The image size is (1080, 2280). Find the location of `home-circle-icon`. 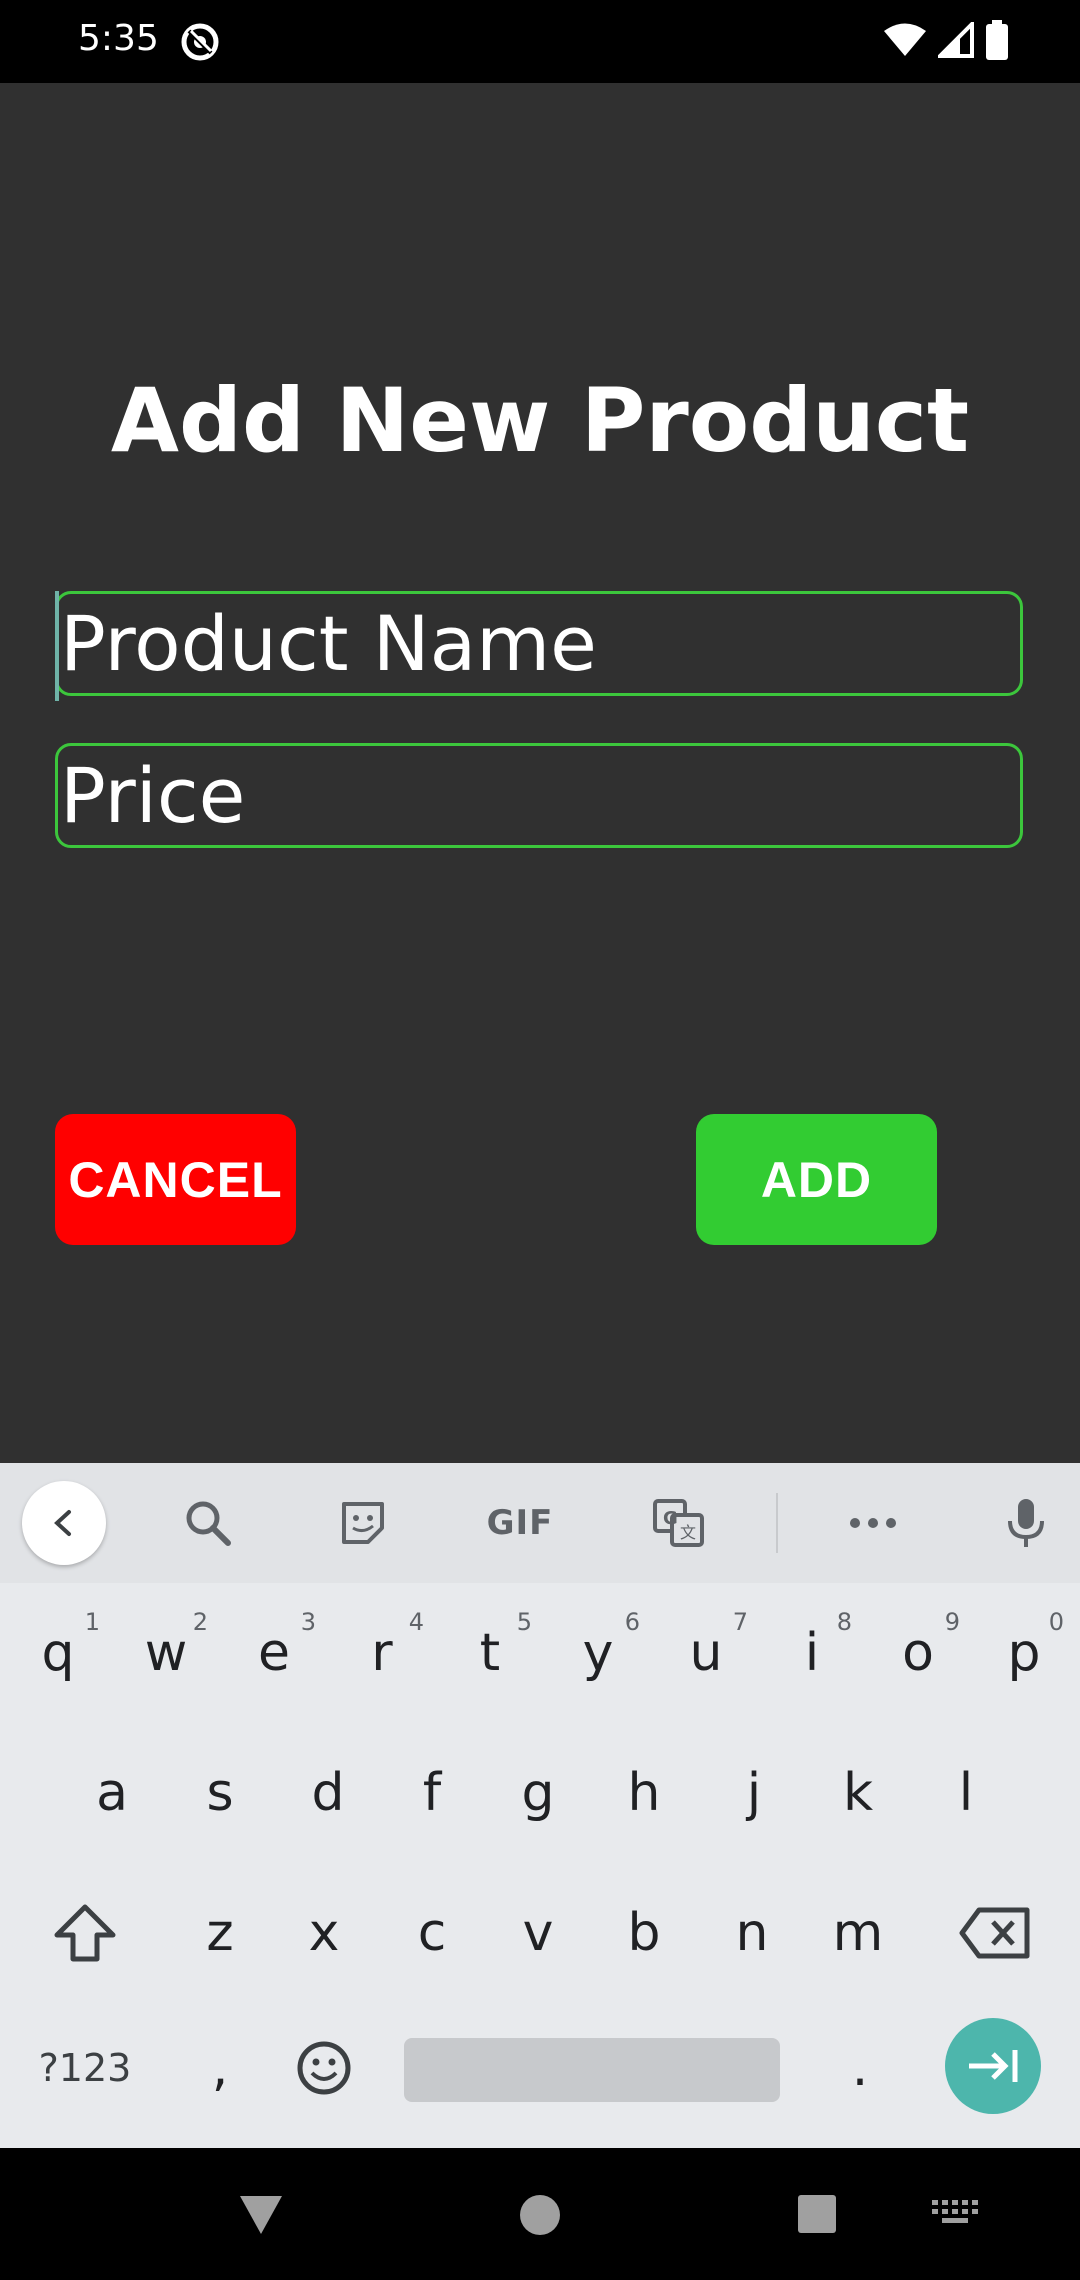

home-circle-icon is located at coordinates (540, 2217).